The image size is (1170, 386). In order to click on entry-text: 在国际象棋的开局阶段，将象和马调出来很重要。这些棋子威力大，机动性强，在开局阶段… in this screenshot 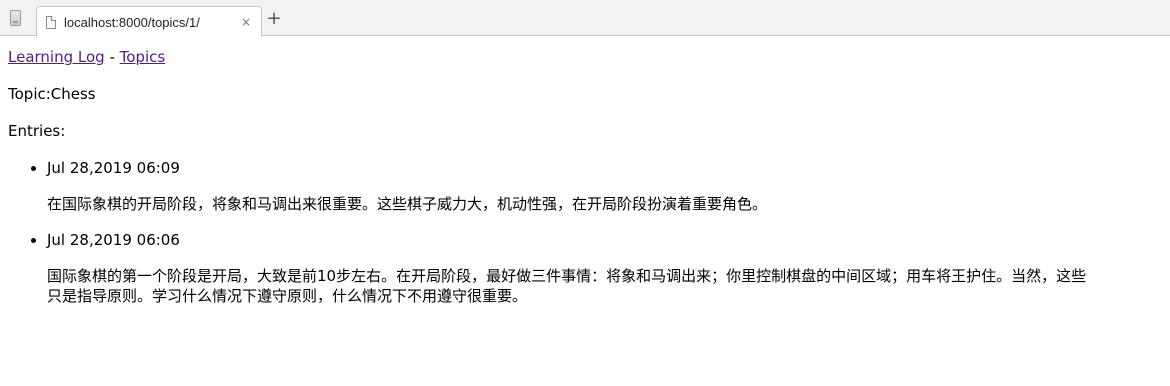, I will do `click(407, 204)`.